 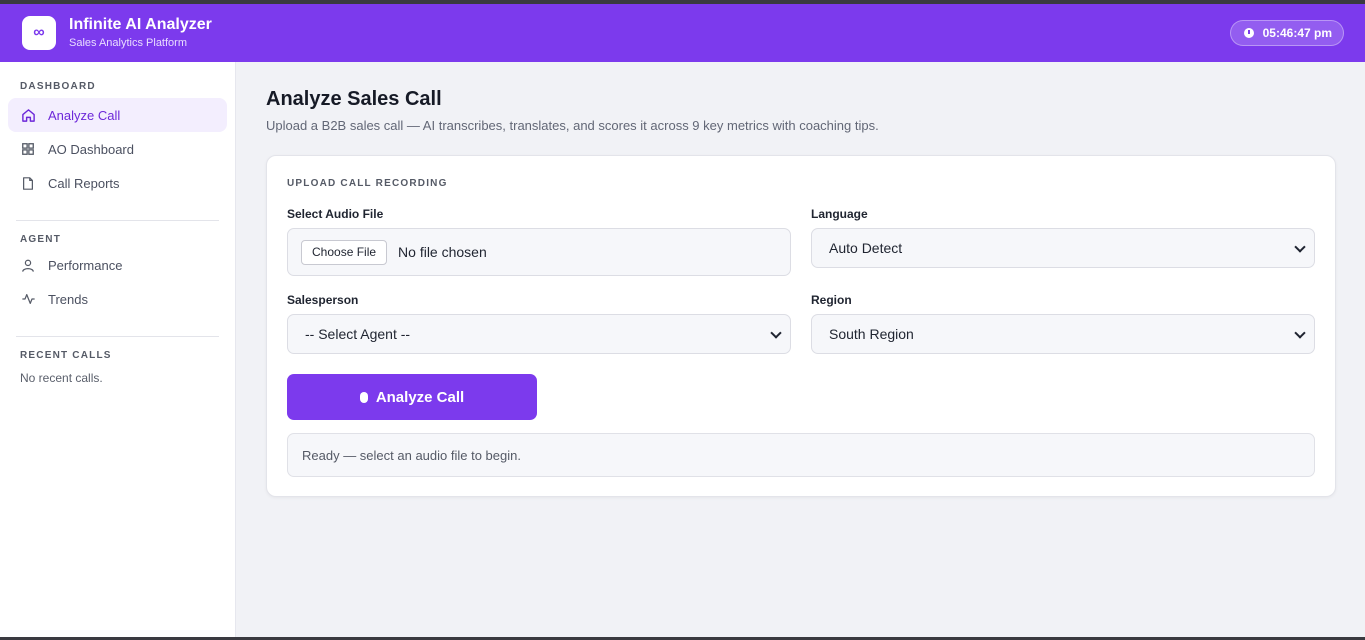 I want to click on clock-time: 05:46:47 pm, so click(x=1297, y=33).